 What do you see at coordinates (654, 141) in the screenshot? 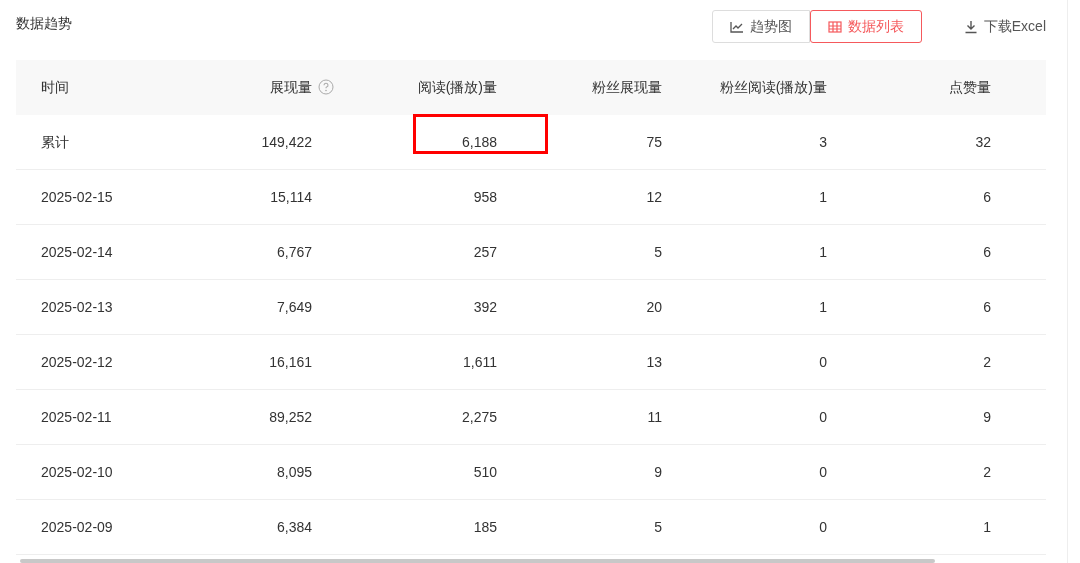
I see `table-cell: 75` at bounding box center [654, 141].